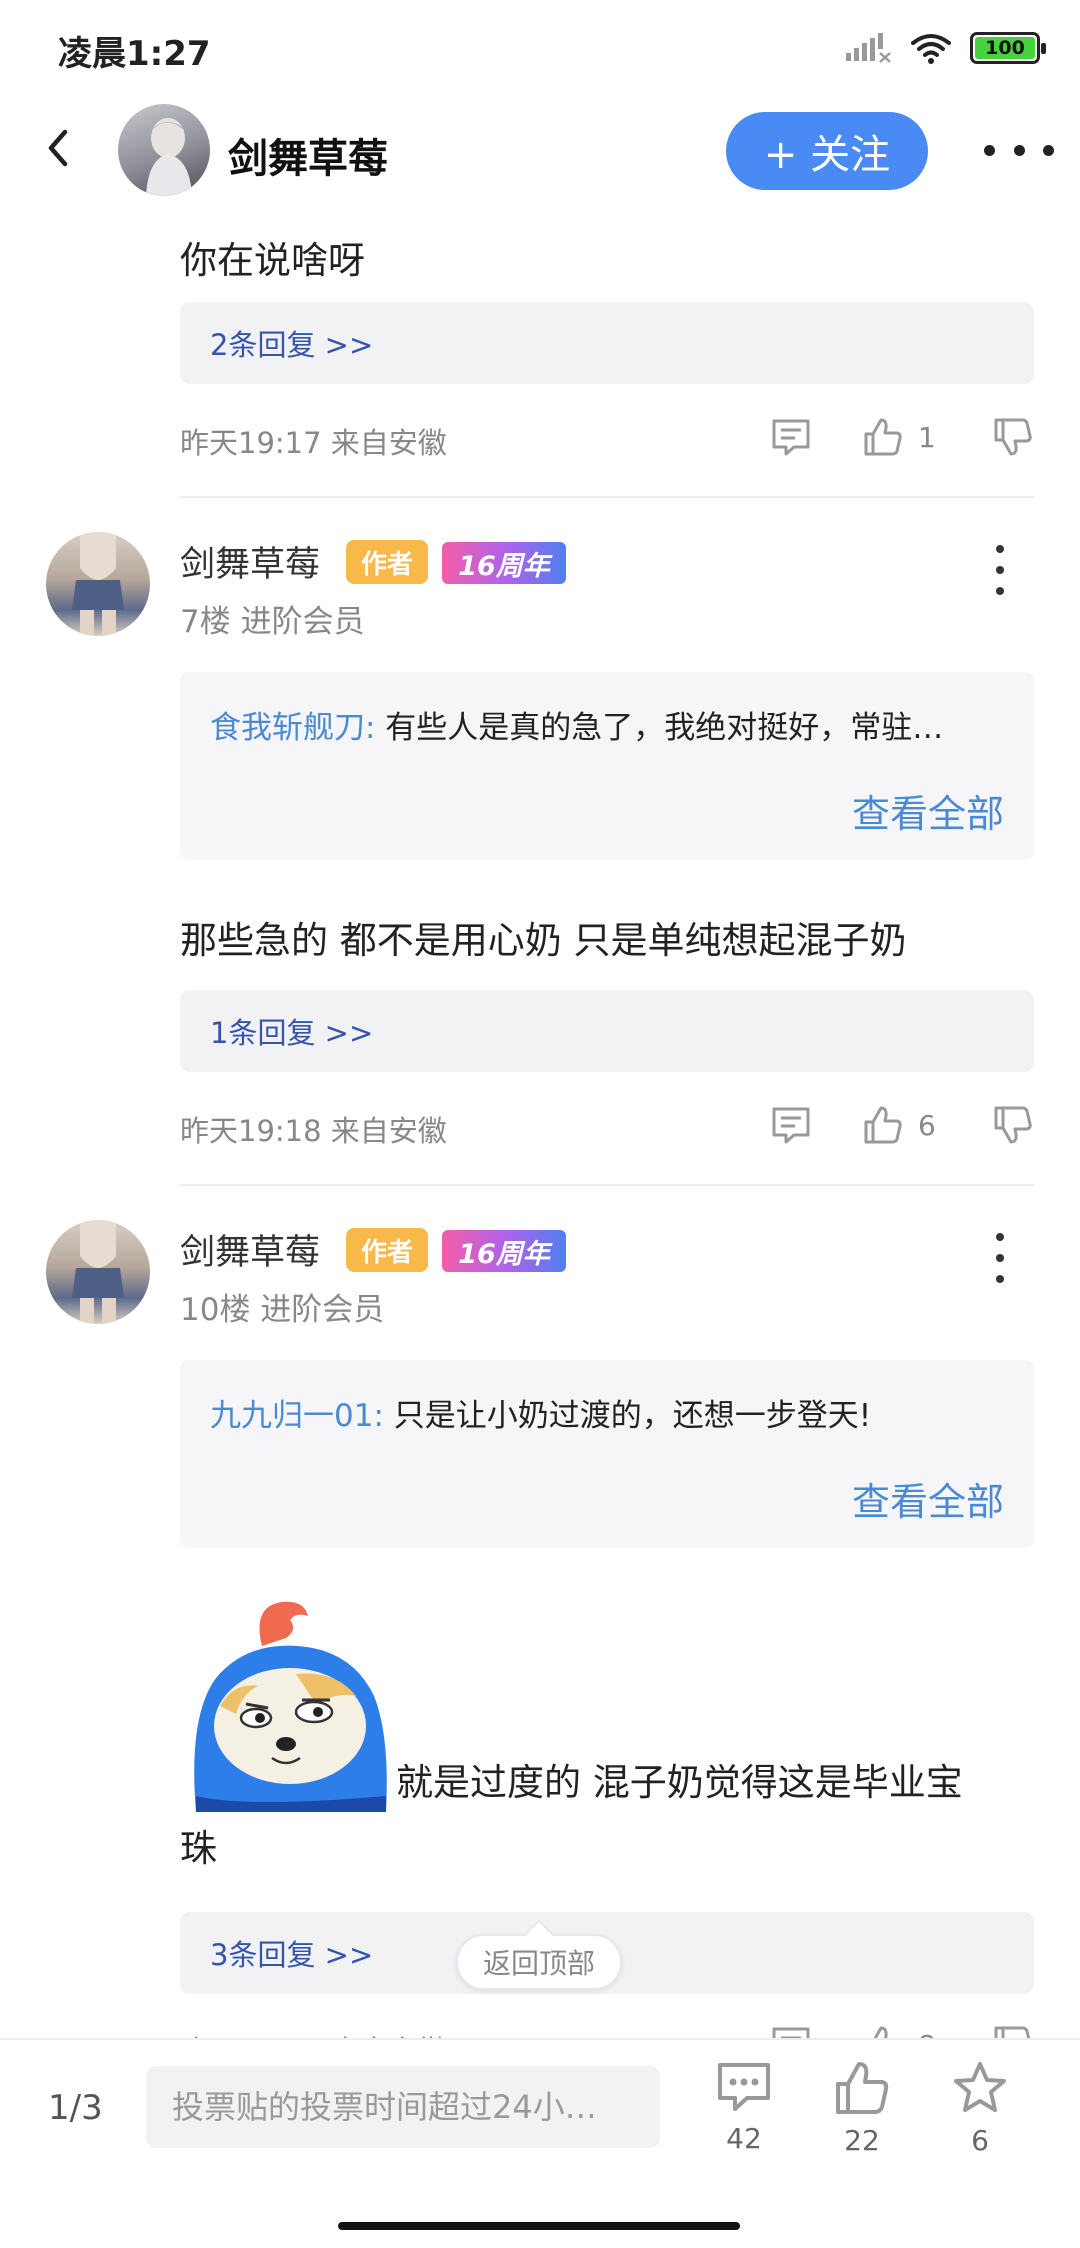 Image resolution: width=1080 pixels, height=2248 pixels. What do you see at coordinates (282, 1310) in the screenshot?
I see `floor-info: 10楼 进阶会员` at bounding box center [282, 1310].